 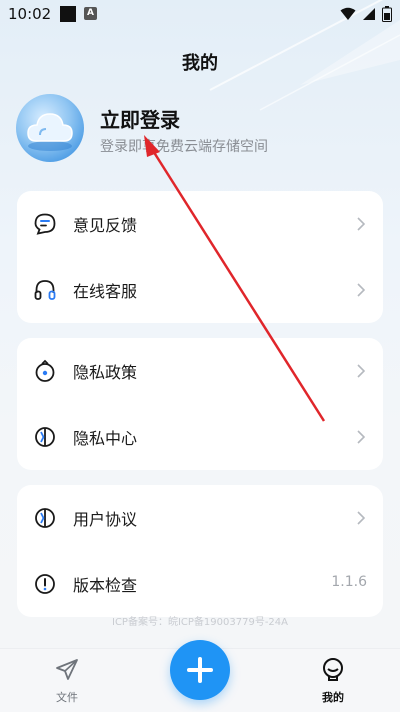 What do you see at coordinates (387, 14) in the screenshot?
I see `battery-icon` at bounding box center [387, 14].